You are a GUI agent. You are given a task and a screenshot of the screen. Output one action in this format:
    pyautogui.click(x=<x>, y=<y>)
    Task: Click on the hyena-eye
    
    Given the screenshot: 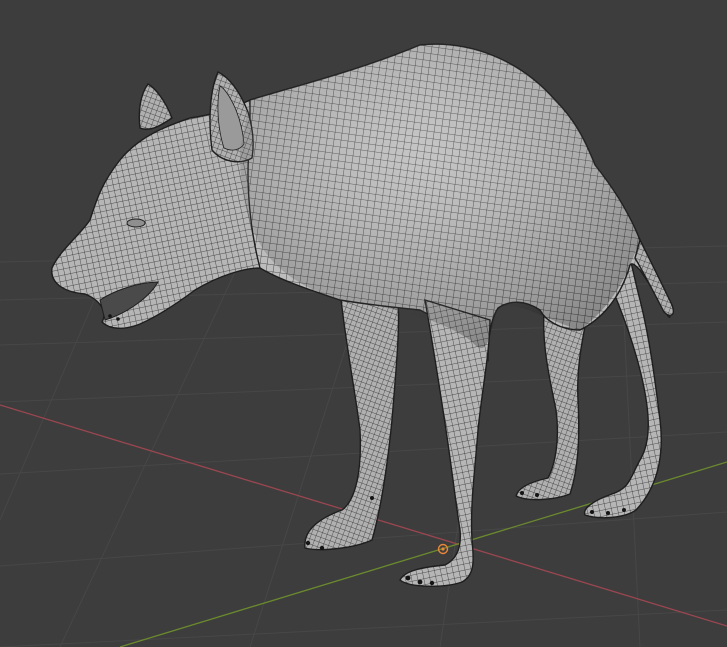 What is the action you would take?
    pyautogui.click(x=136, y=223)
    